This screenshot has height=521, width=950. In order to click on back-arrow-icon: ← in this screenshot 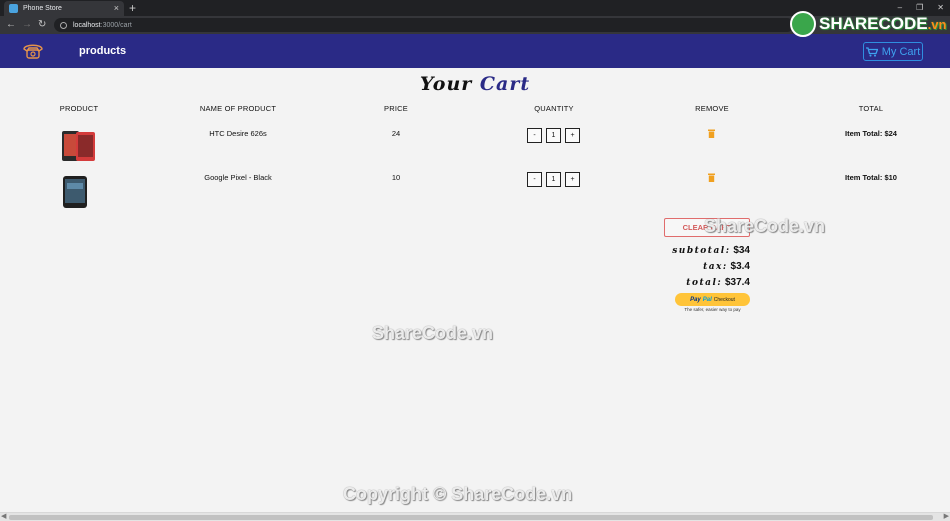, I will do `click(11, 25)`.